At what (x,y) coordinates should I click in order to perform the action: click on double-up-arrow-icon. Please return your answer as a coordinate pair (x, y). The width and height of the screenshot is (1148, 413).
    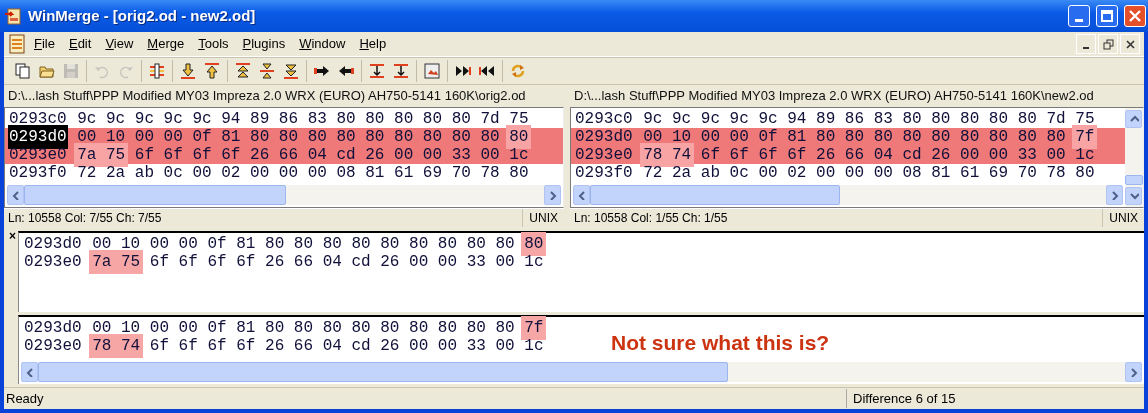
    Looking at the image, I should click on (243, 71).